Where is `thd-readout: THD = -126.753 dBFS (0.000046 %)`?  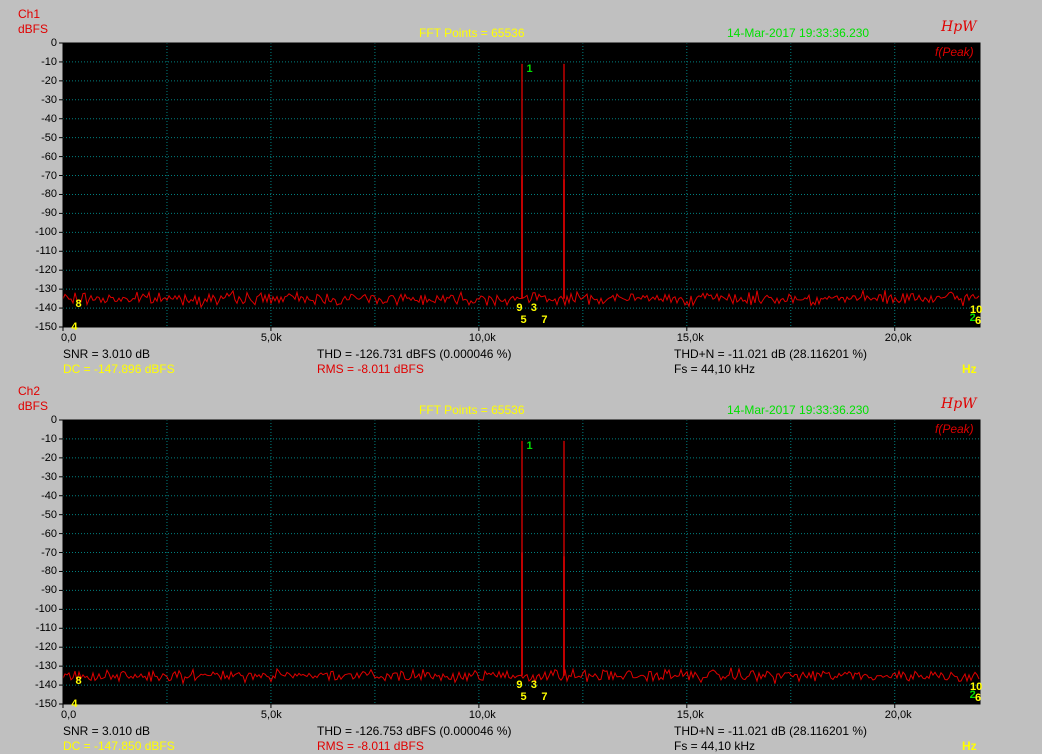 thd-readout: THD = -126.753 dBFS (0.000046 %) is located at coordinates (414, 731).